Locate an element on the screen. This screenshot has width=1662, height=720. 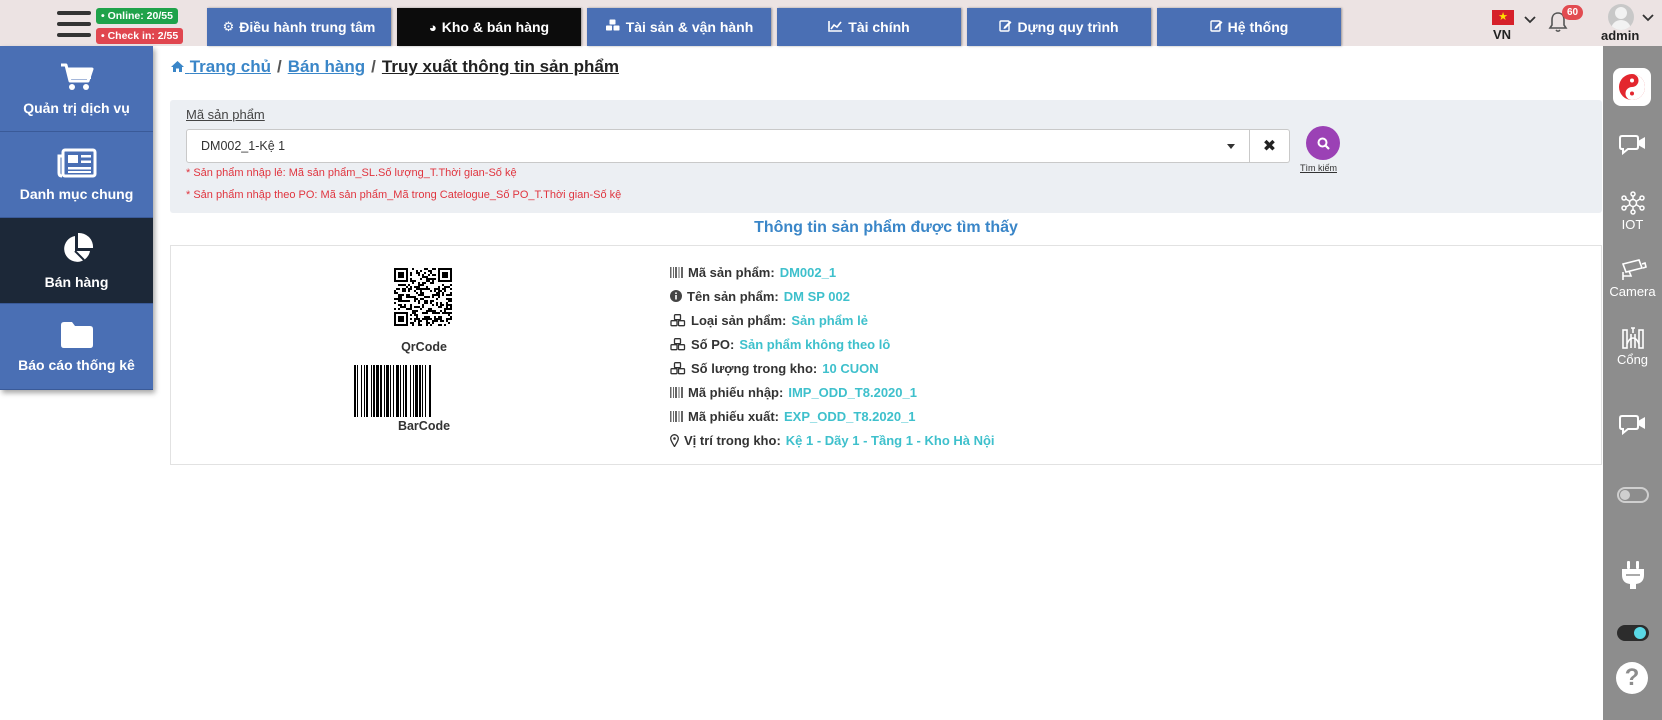
sidebar-item-label: Báo cáo thống kê is located at coordinates (76, 364).